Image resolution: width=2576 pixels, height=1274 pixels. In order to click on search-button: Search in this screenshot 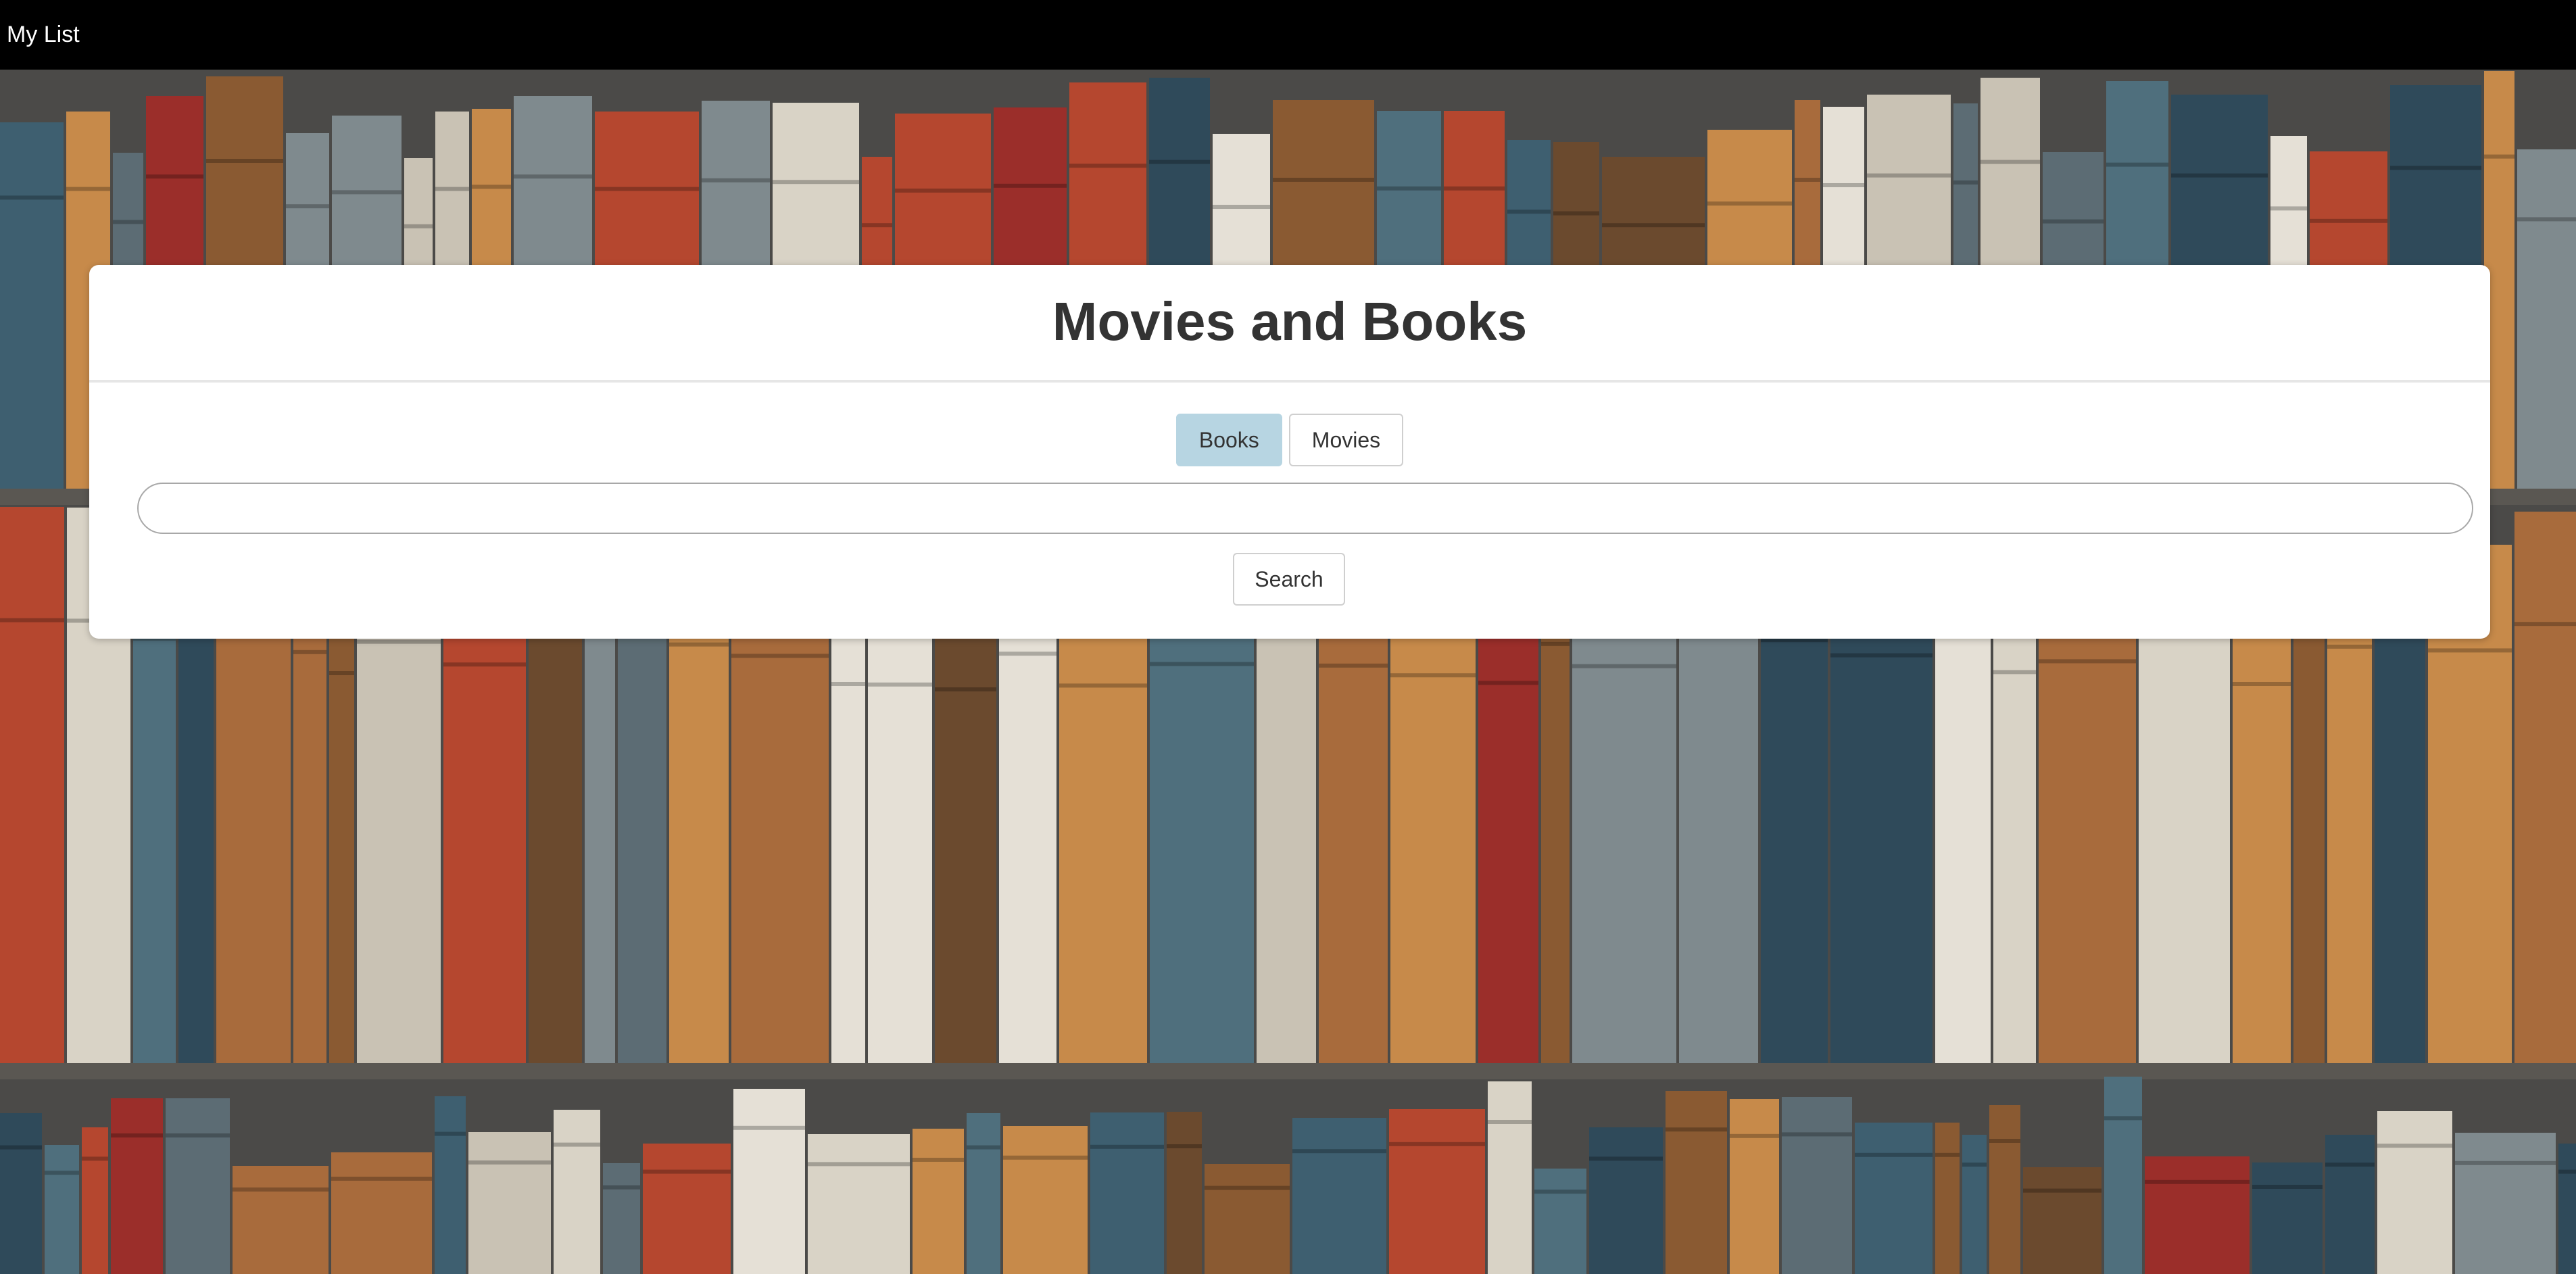, I will do `click(1289, 579)`.